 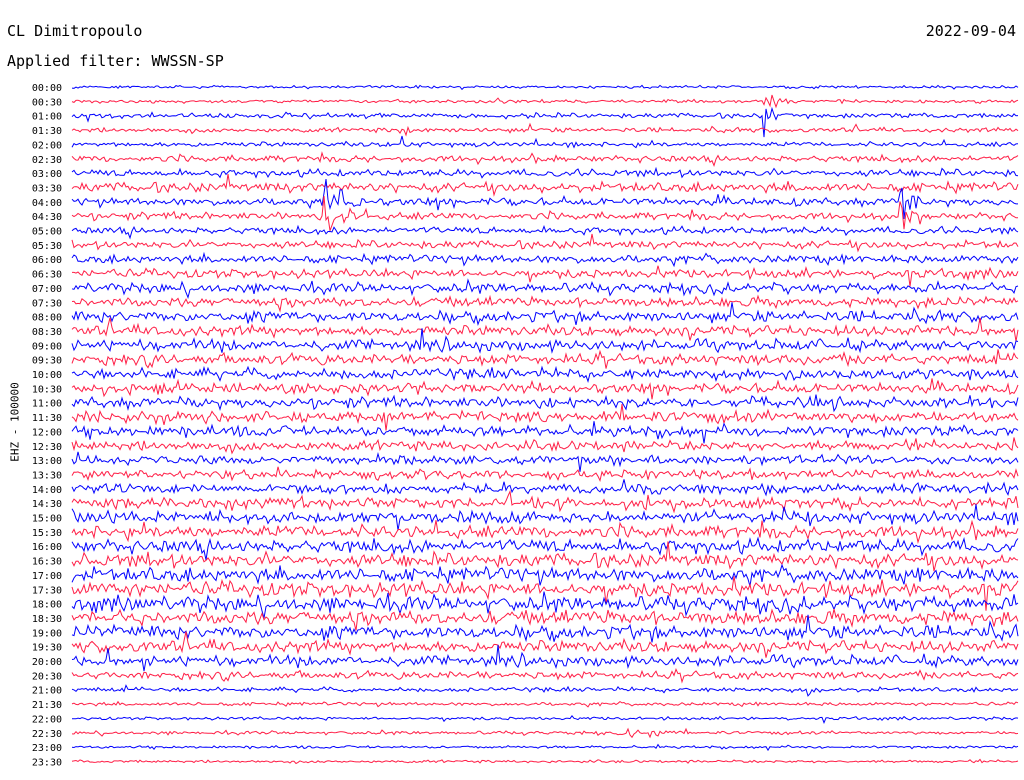 I want to click on time-label-2200: 22:00, so click(x=47, y=719).